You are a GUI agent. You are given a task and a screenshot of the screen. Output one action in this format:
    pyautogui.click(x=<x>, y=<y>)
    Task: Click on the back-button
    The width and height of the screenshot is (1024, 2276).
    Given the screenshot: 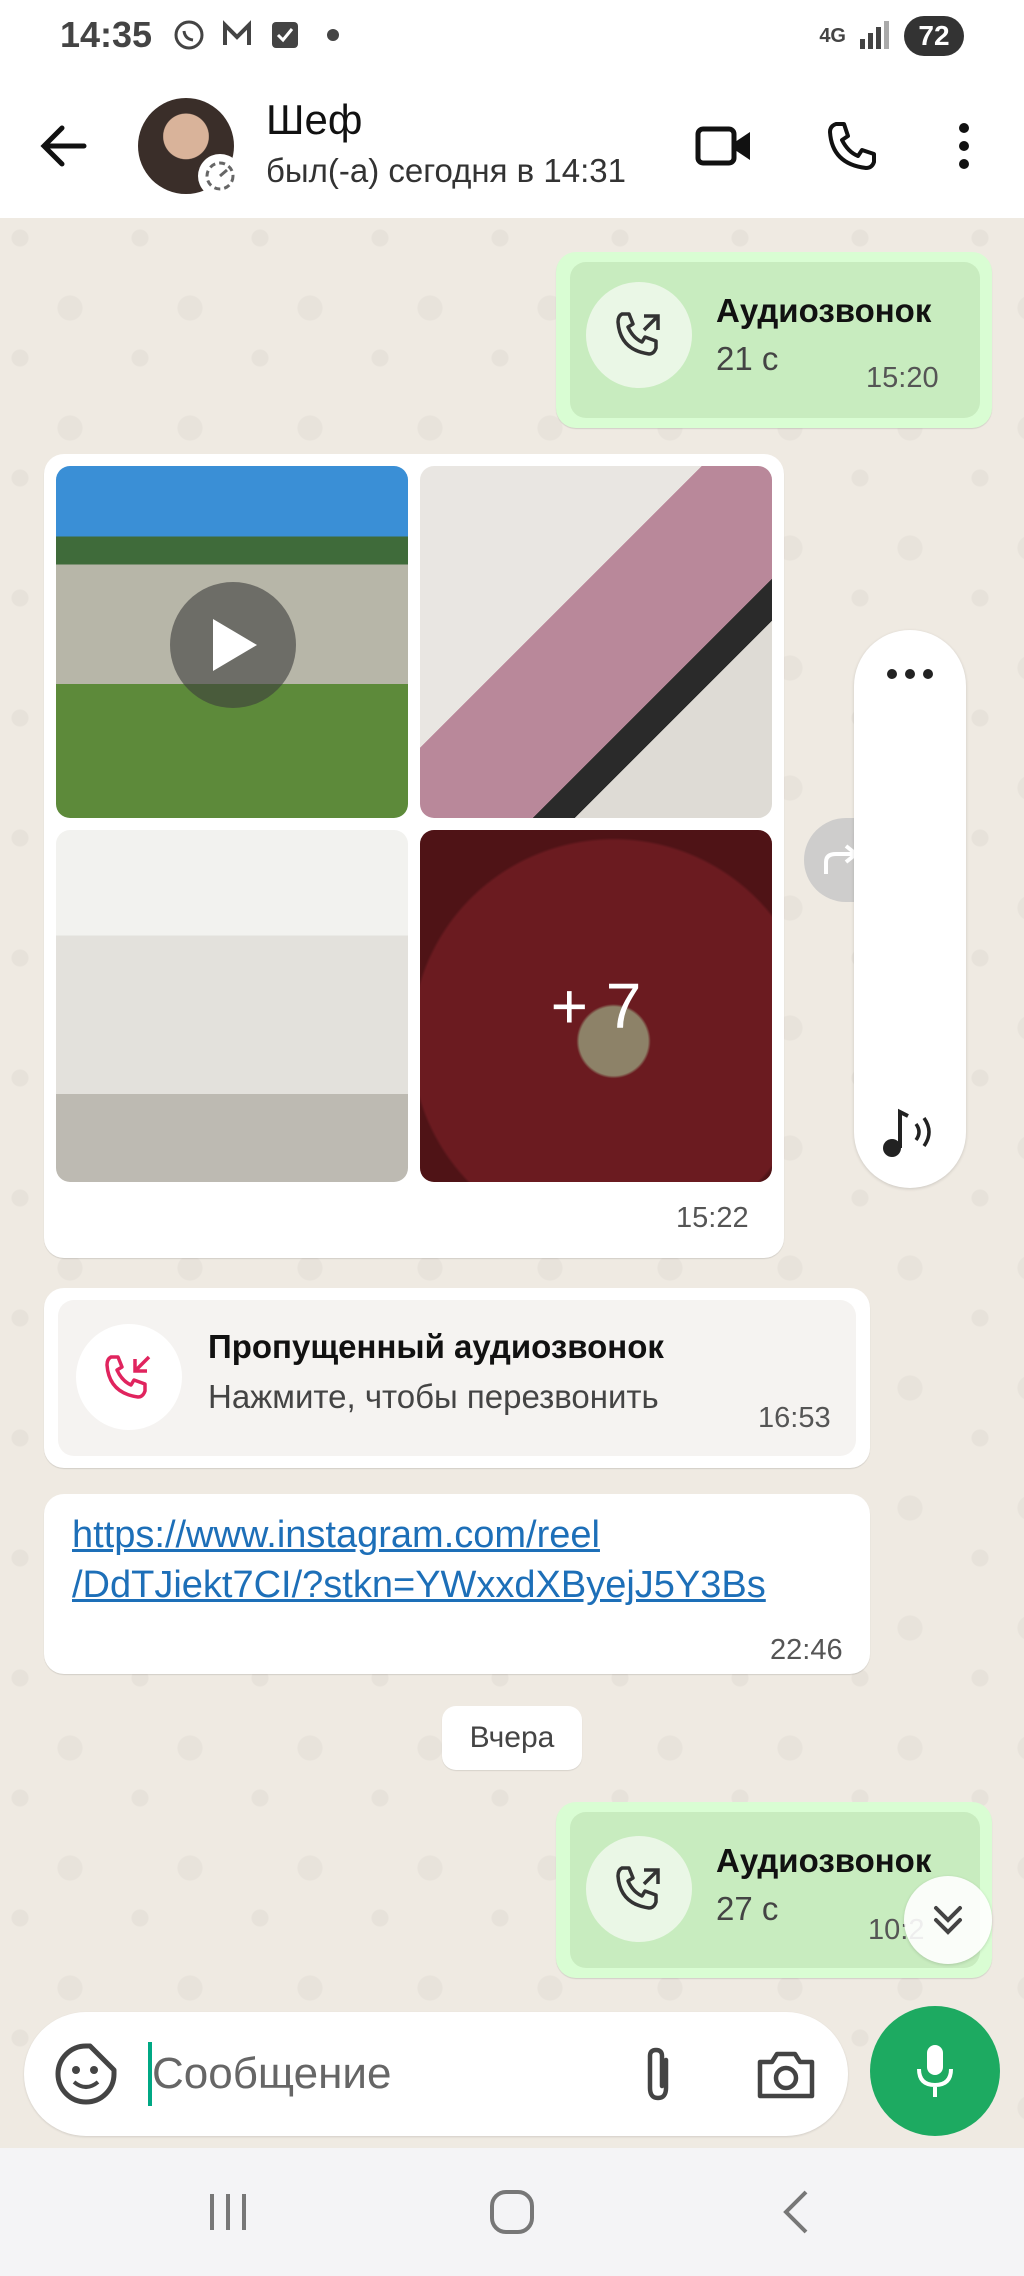 What is the action you would take?
    pyautogui.click(x=64, y=146)
    